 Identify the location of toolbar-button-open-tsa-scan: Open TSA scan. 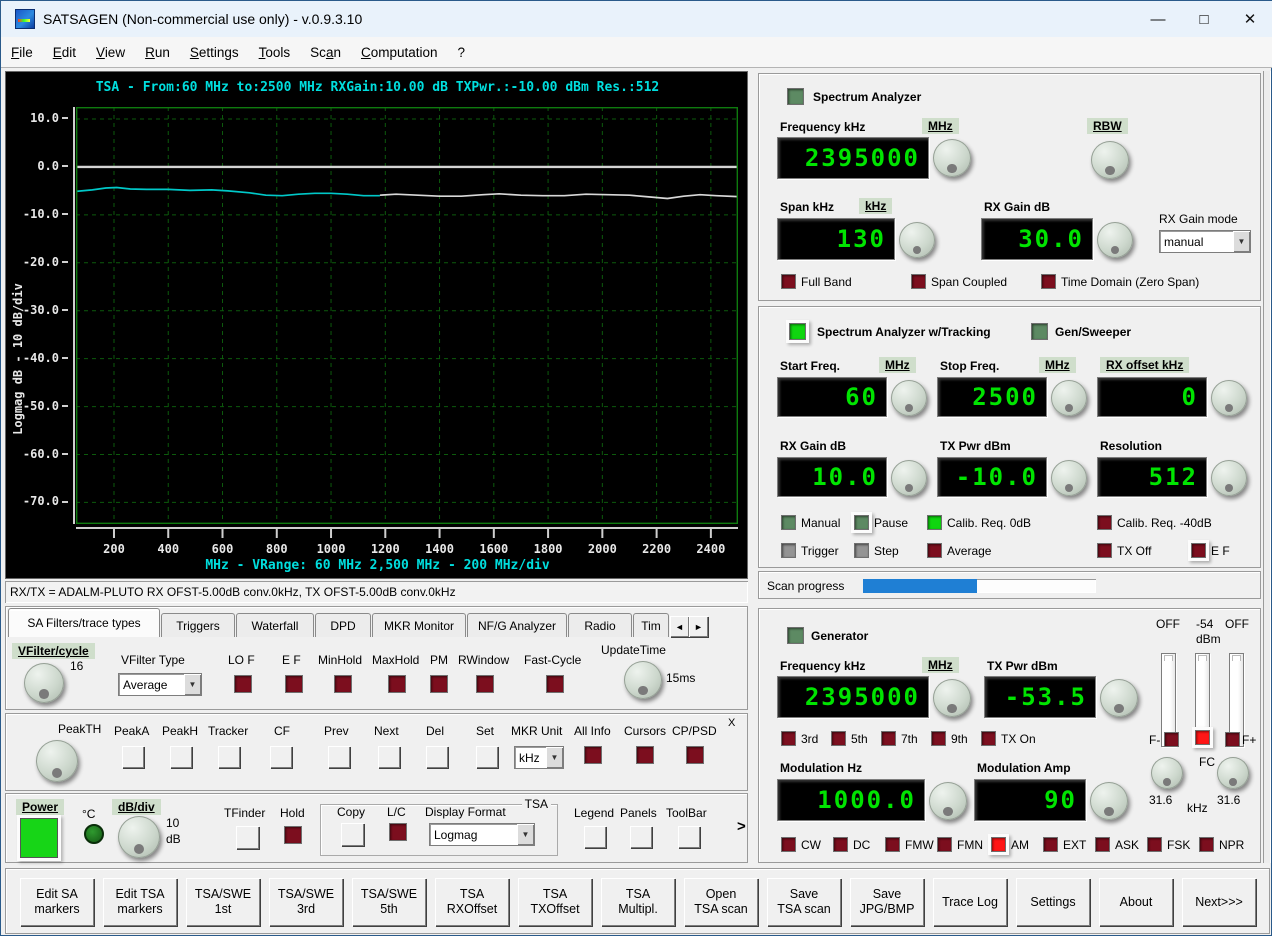
(721, 902).